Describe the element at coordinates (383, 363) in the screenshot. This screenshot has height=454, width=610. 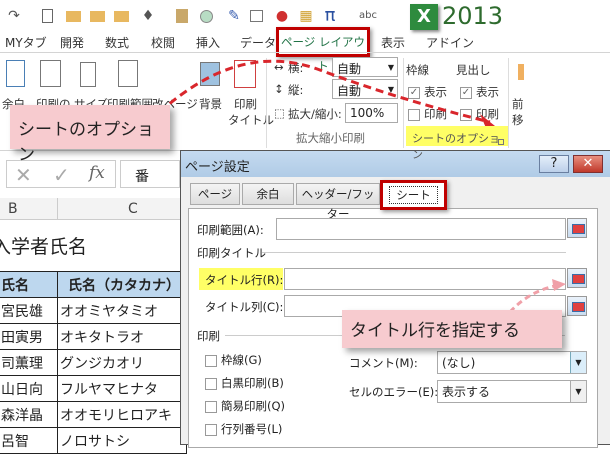
I see `comments-label: コメント(M):` at that location.